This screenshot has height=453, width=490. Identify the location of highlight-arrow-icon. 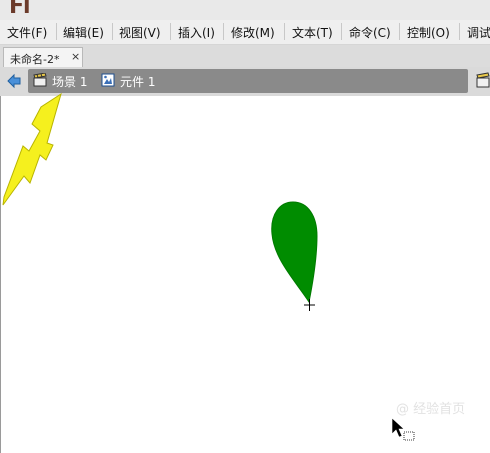
(32, 149).